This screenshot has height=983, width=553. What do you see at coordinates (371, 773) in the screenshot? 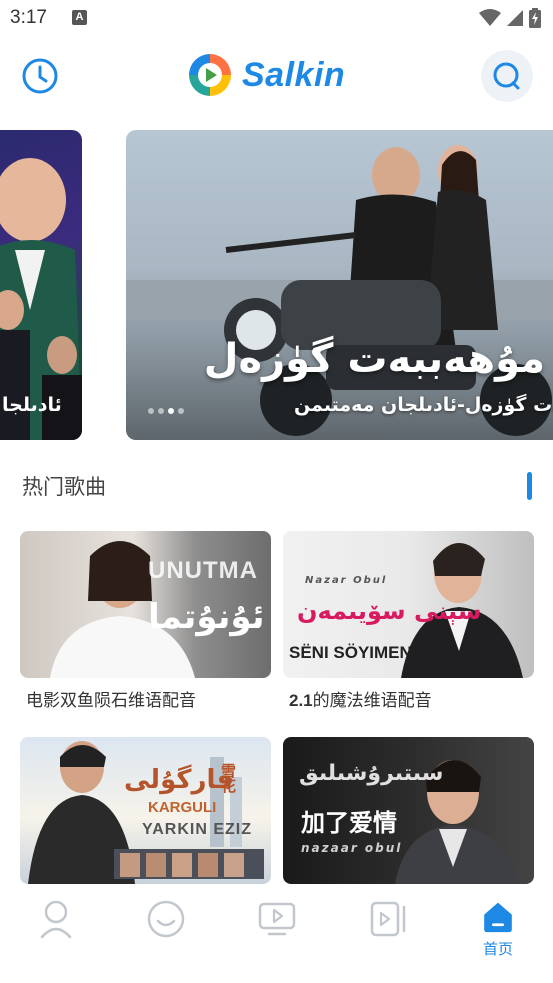
I see `cover-title-uyghur: سىتىرۇشىلىق` at bounding box center [371, 773].